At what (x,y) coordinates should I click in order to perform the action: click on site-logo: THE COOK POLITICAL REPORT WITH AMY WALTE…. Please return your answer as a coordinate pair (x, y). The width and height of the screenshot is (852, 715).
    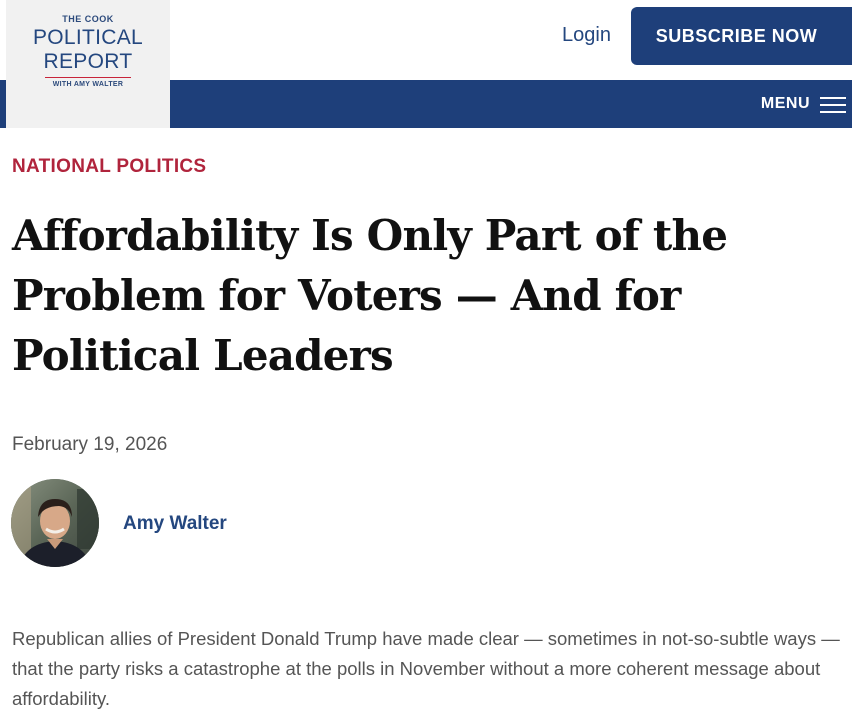
    Looking at the image, I should click on (88, 64).